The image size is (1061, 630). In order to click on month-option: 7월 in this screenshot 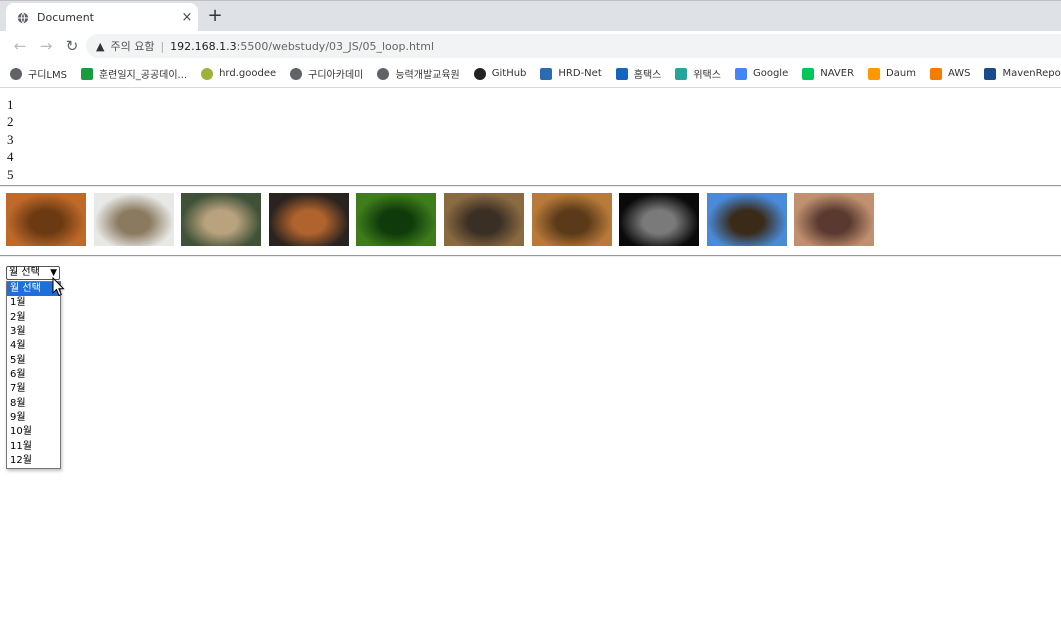, I will do `click(33, 389)`.